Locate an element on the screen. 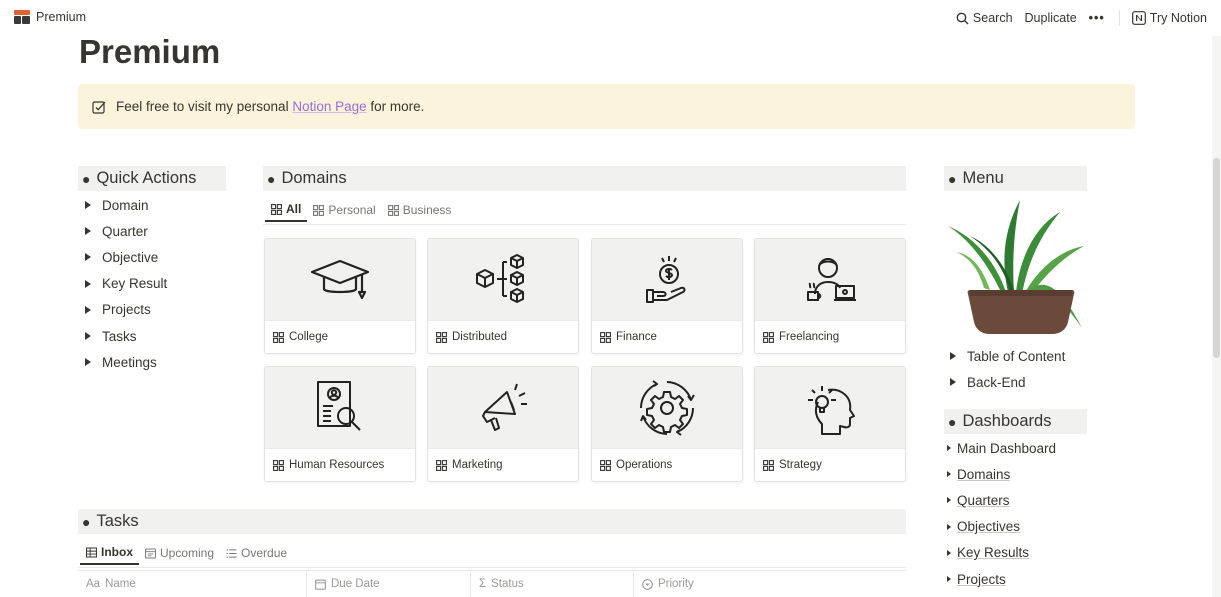 The width and height of the screenshot is (1221, 597). gallery-card-freelancing: Freelancing is located at coordinates (830, 296).